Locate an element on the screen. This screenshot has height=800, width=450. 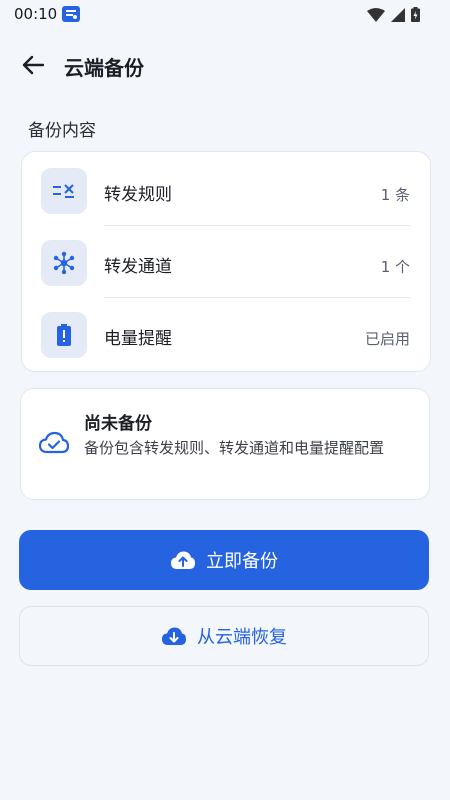
network-hub-icon-box is located at coordinates (64, 263).